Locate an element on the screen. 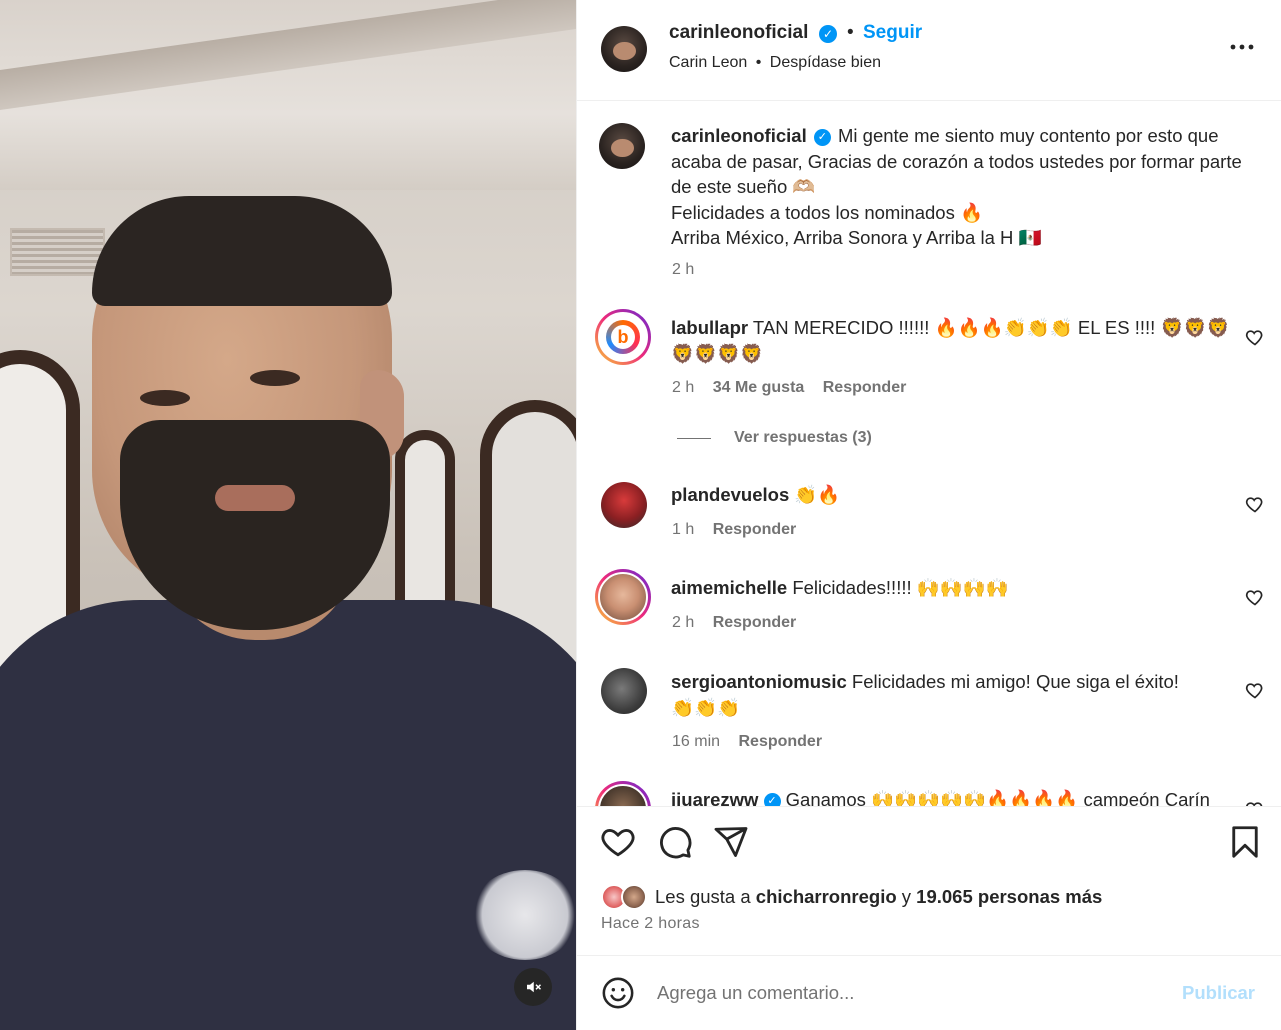  mute-button is located at coordinates (533, 987).